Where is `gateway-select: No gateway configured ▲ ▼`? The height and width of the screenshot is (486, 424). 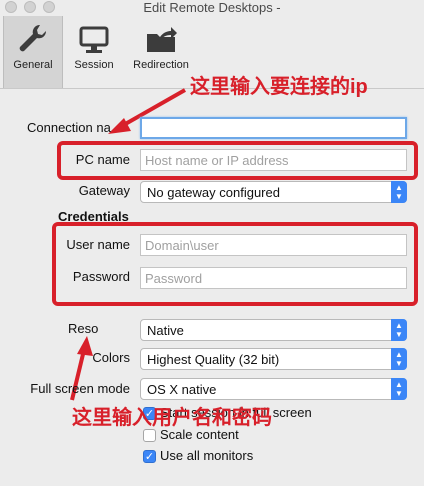
gateway-select: No gateway configured ▲ ▼ is located at coordinates (273, 192).